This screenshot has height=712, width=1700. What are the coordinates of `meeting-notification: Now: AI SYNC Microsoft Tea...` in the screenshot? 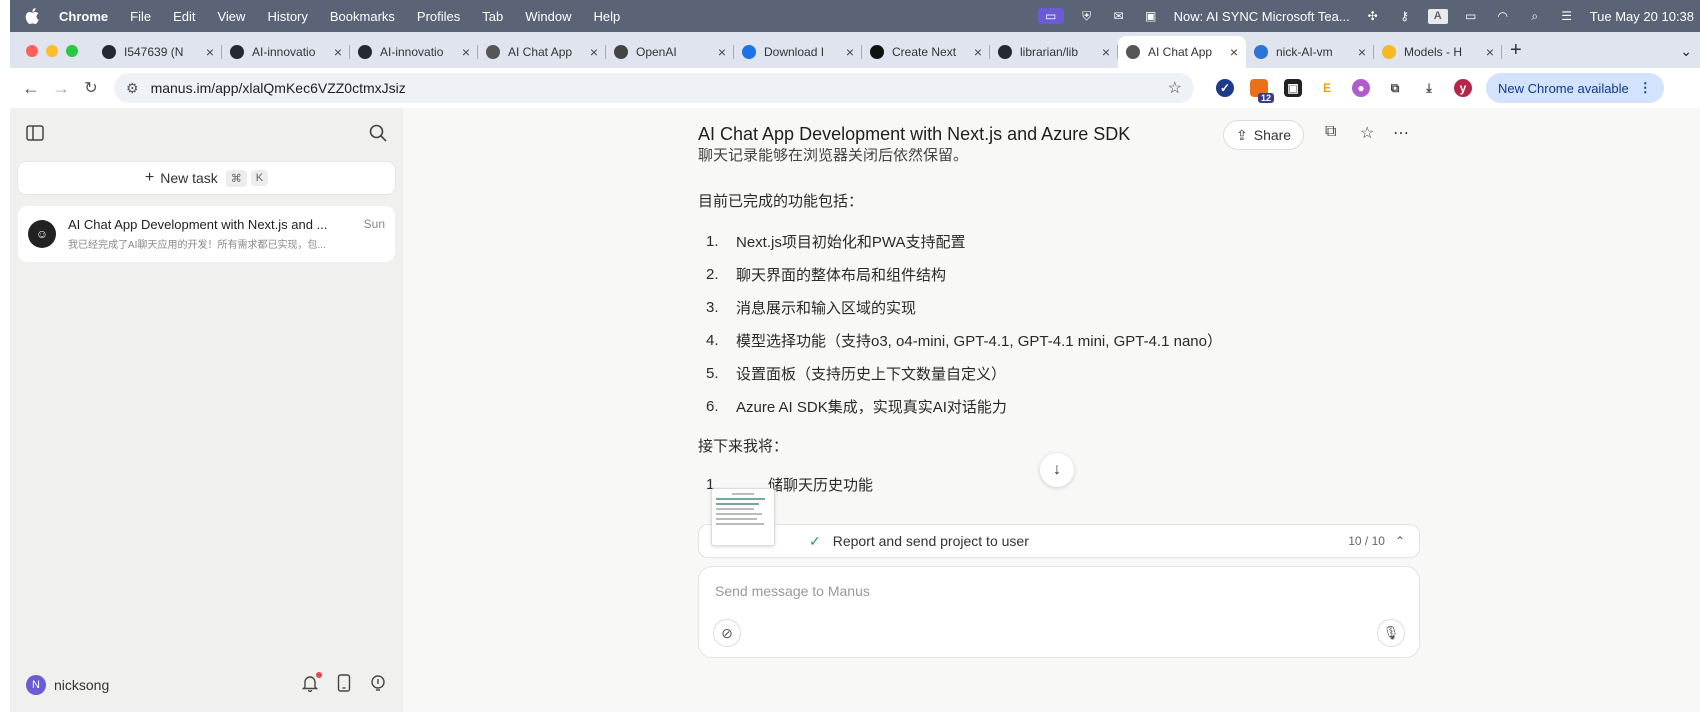 It's located at (1262, 16).